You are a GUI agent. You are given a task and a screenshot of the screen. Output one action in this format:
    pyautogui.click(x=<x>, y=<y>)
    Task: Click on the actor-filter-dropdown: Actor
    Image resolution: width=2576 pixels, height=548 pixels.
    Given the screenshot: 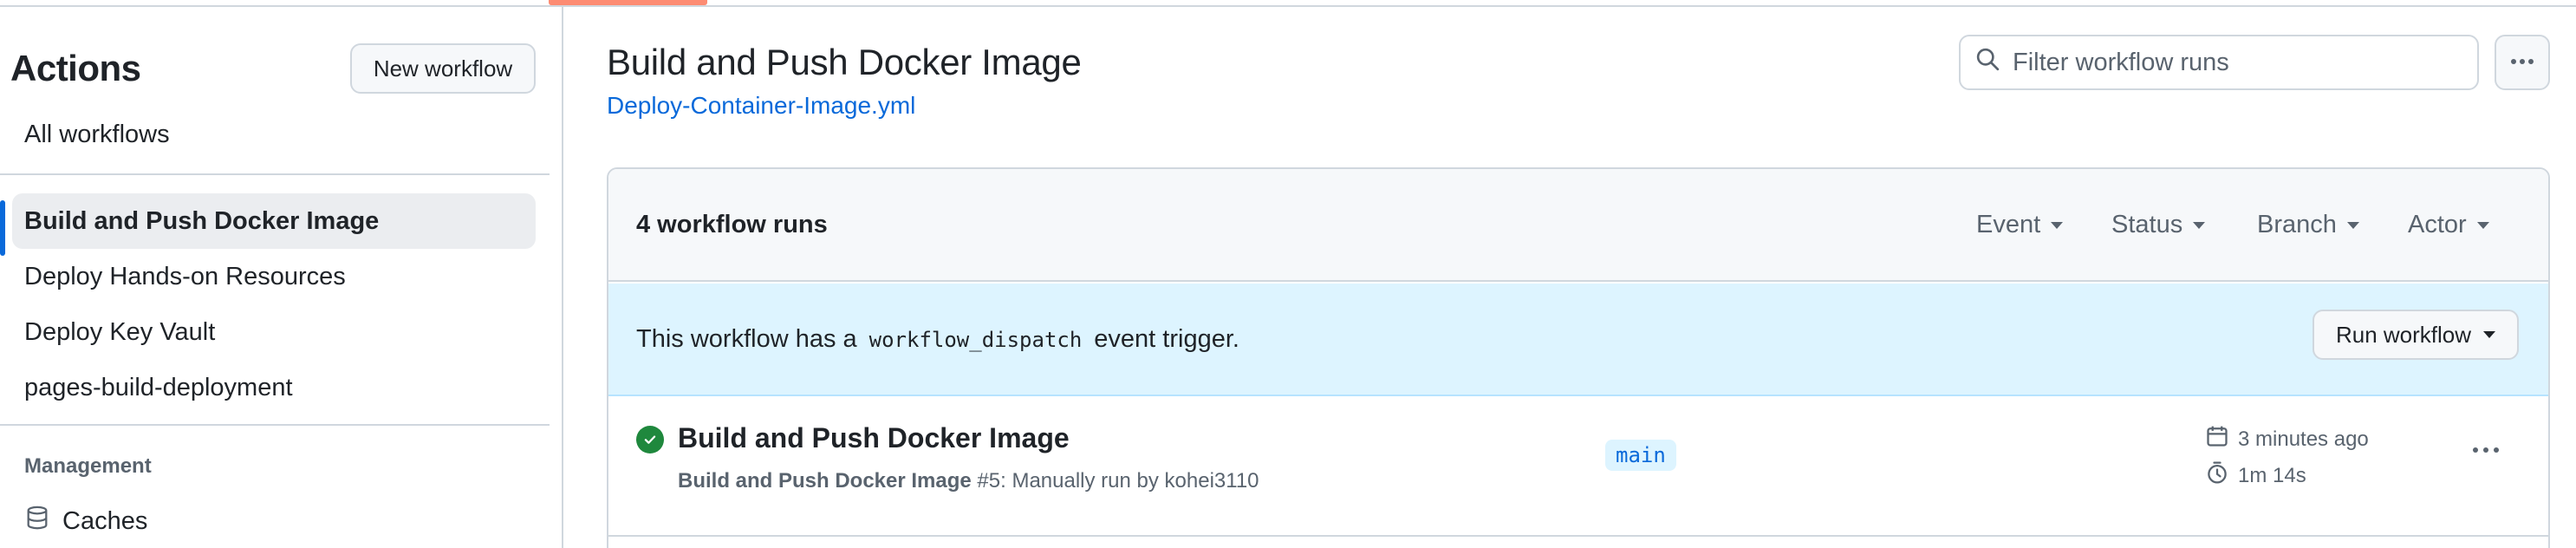 What is the action you would take?
    pyautogui.click(x=2448, y=225)
    